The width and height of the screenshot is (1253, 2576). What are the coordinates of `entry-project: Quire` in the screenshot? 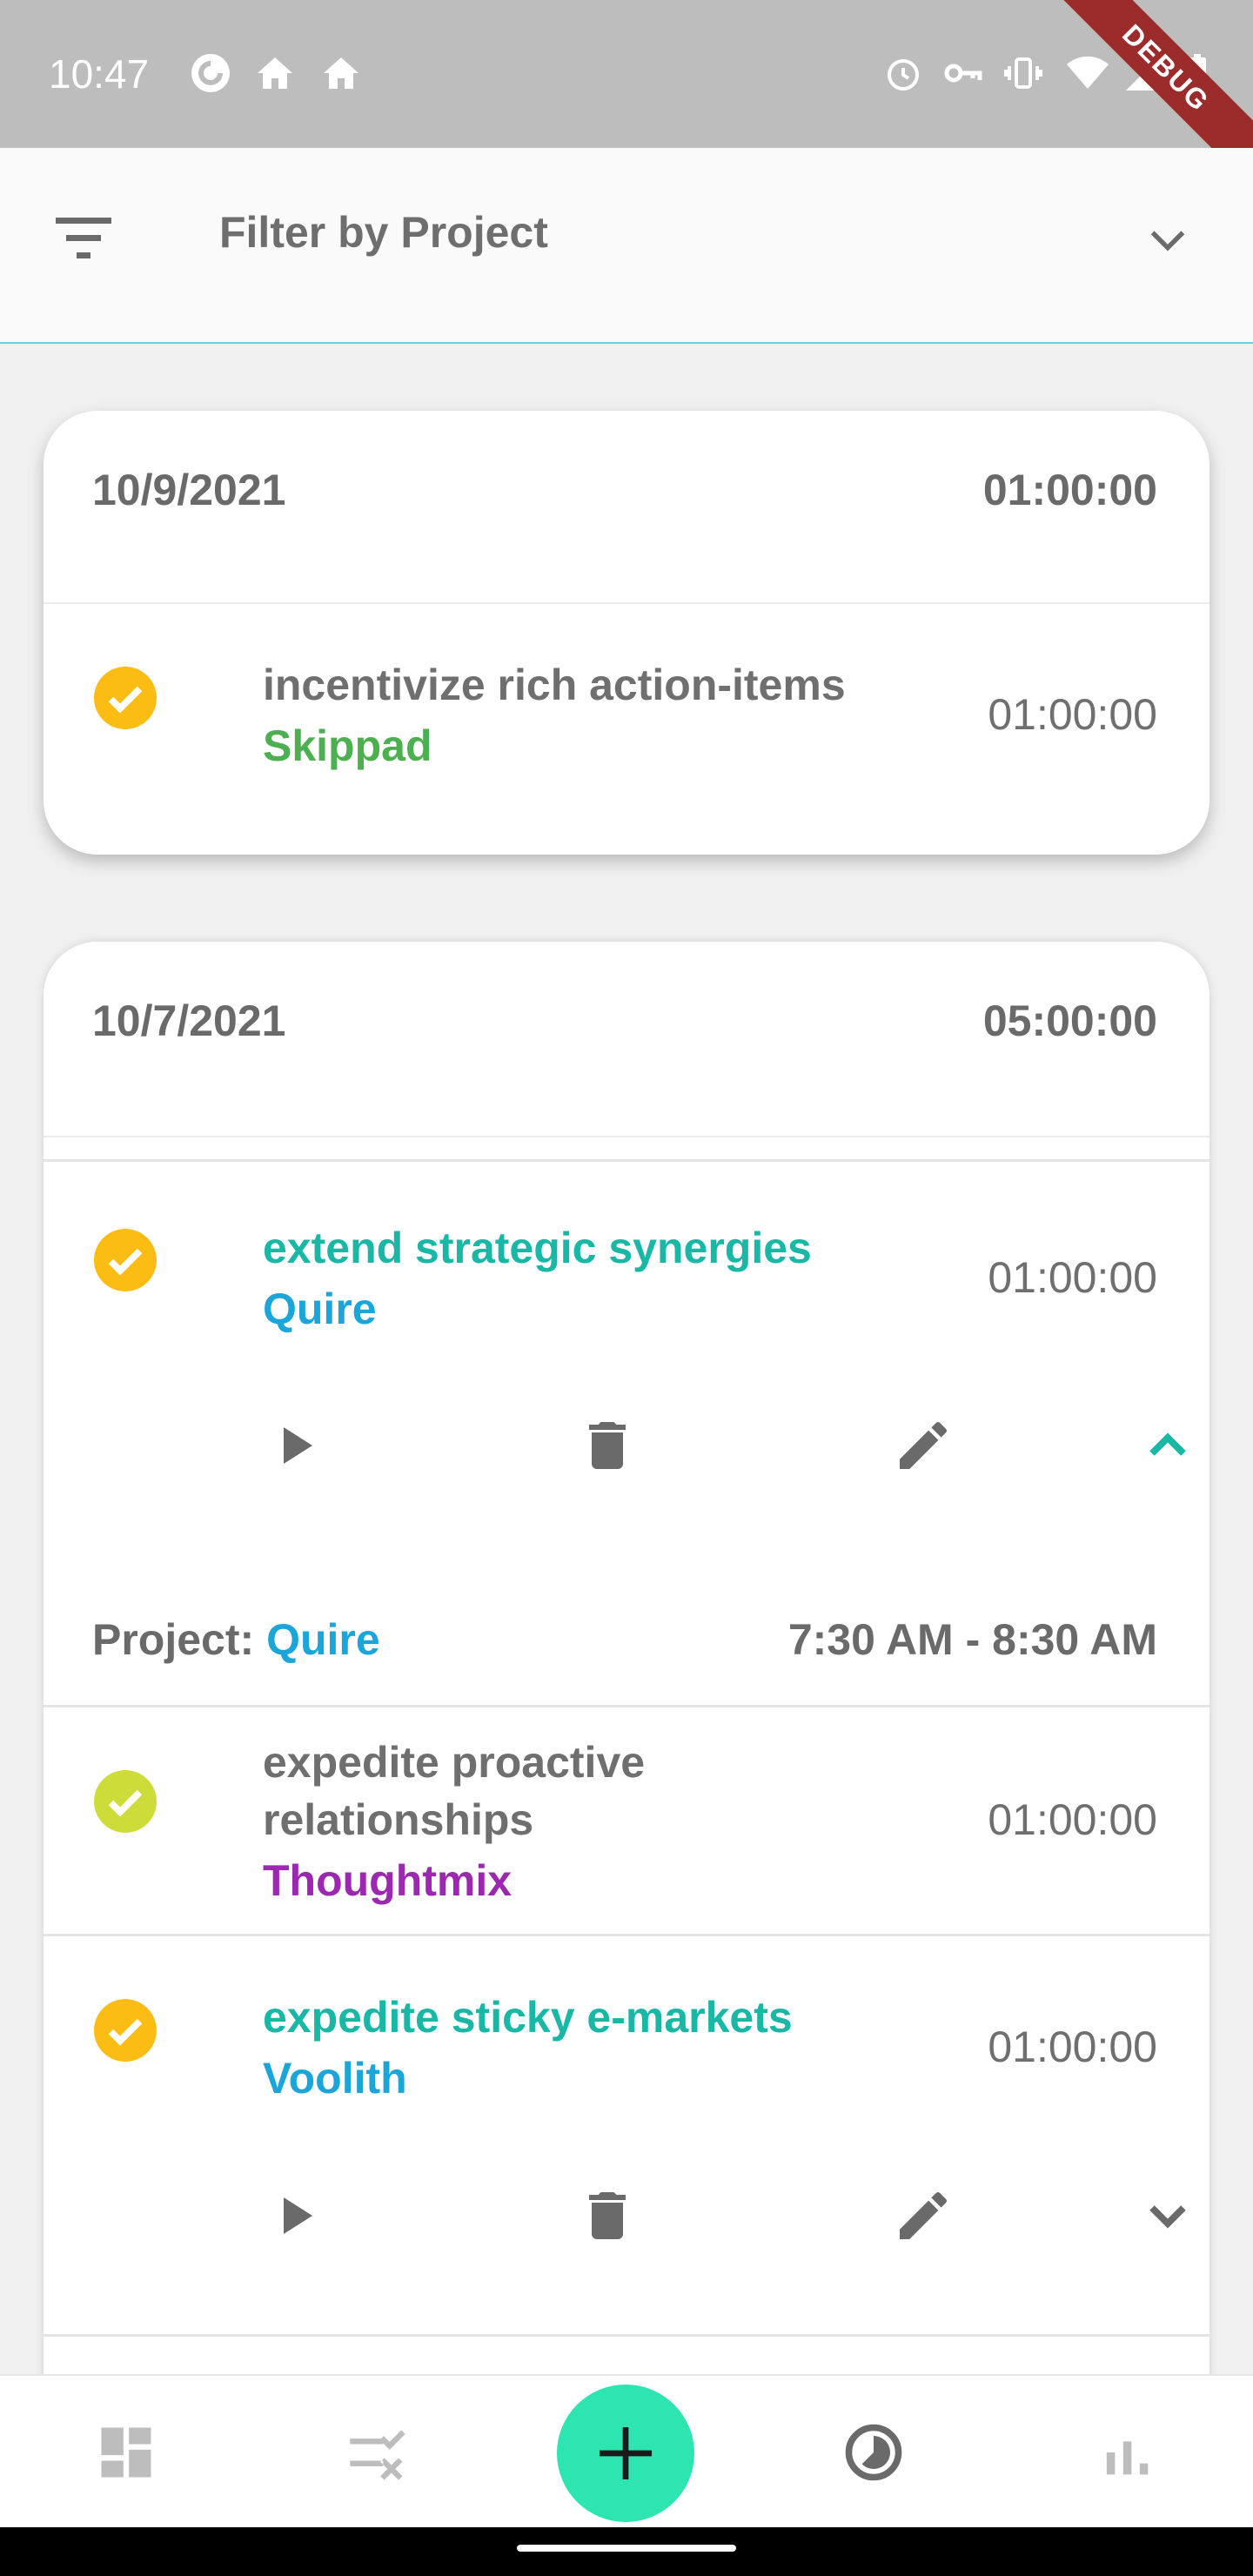 It's located at (320, 1309).